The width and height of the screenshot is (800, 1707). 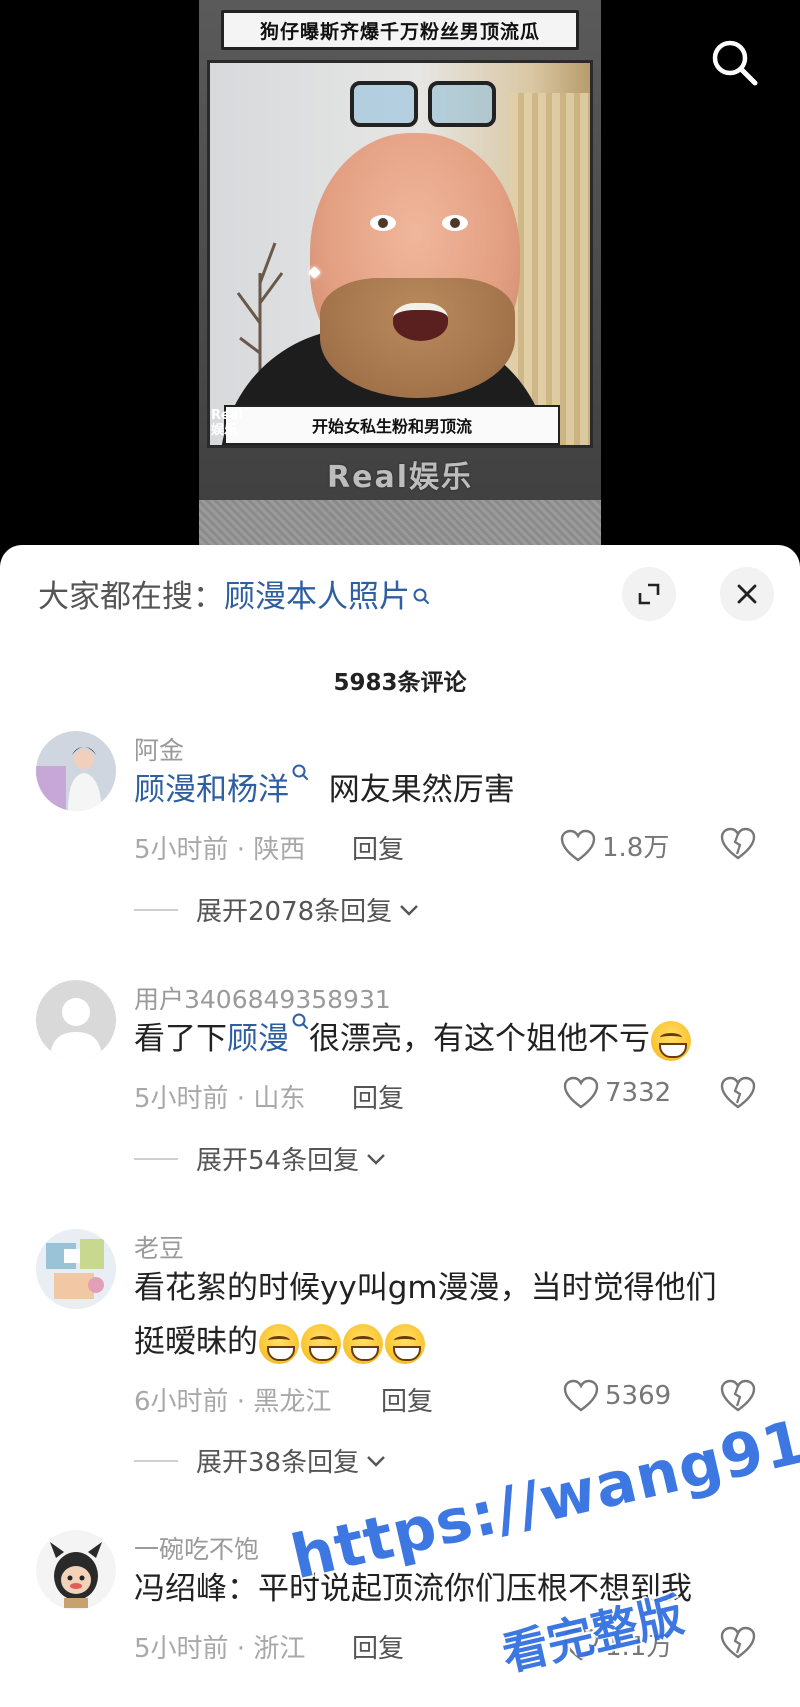 What do you see at coordinates (639, 1647) in the screenshot?
I see `like-count: 1.1万` at bounding box center [639, 1647].